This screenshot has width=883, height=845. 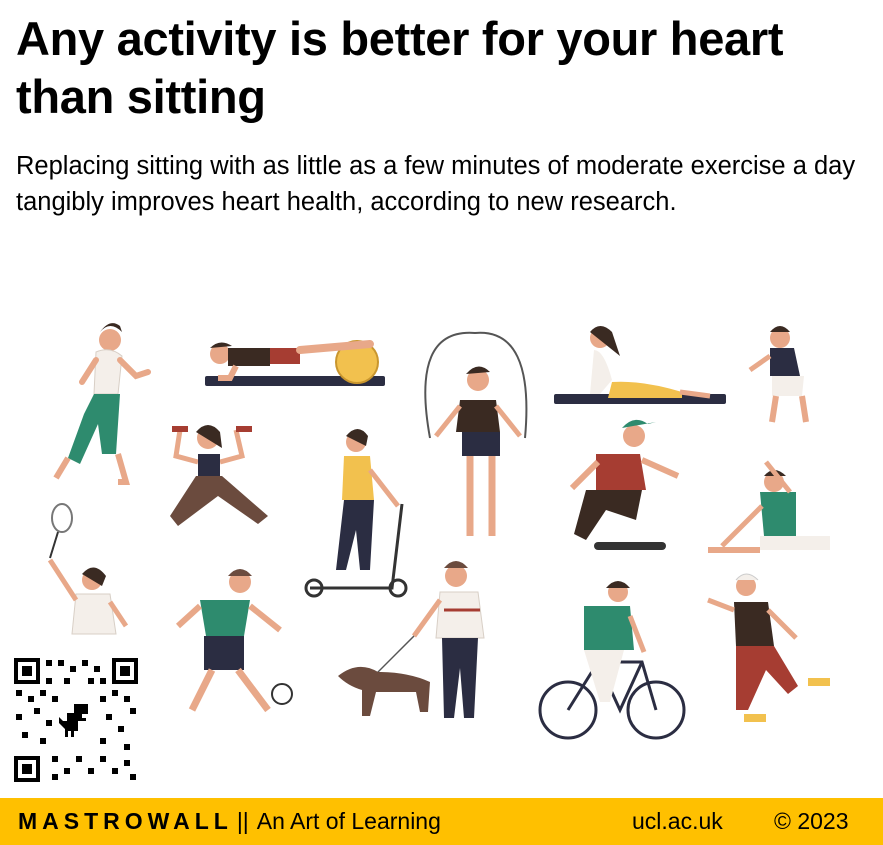 I want to click on badminton-figure, so click(x=88, y=569).